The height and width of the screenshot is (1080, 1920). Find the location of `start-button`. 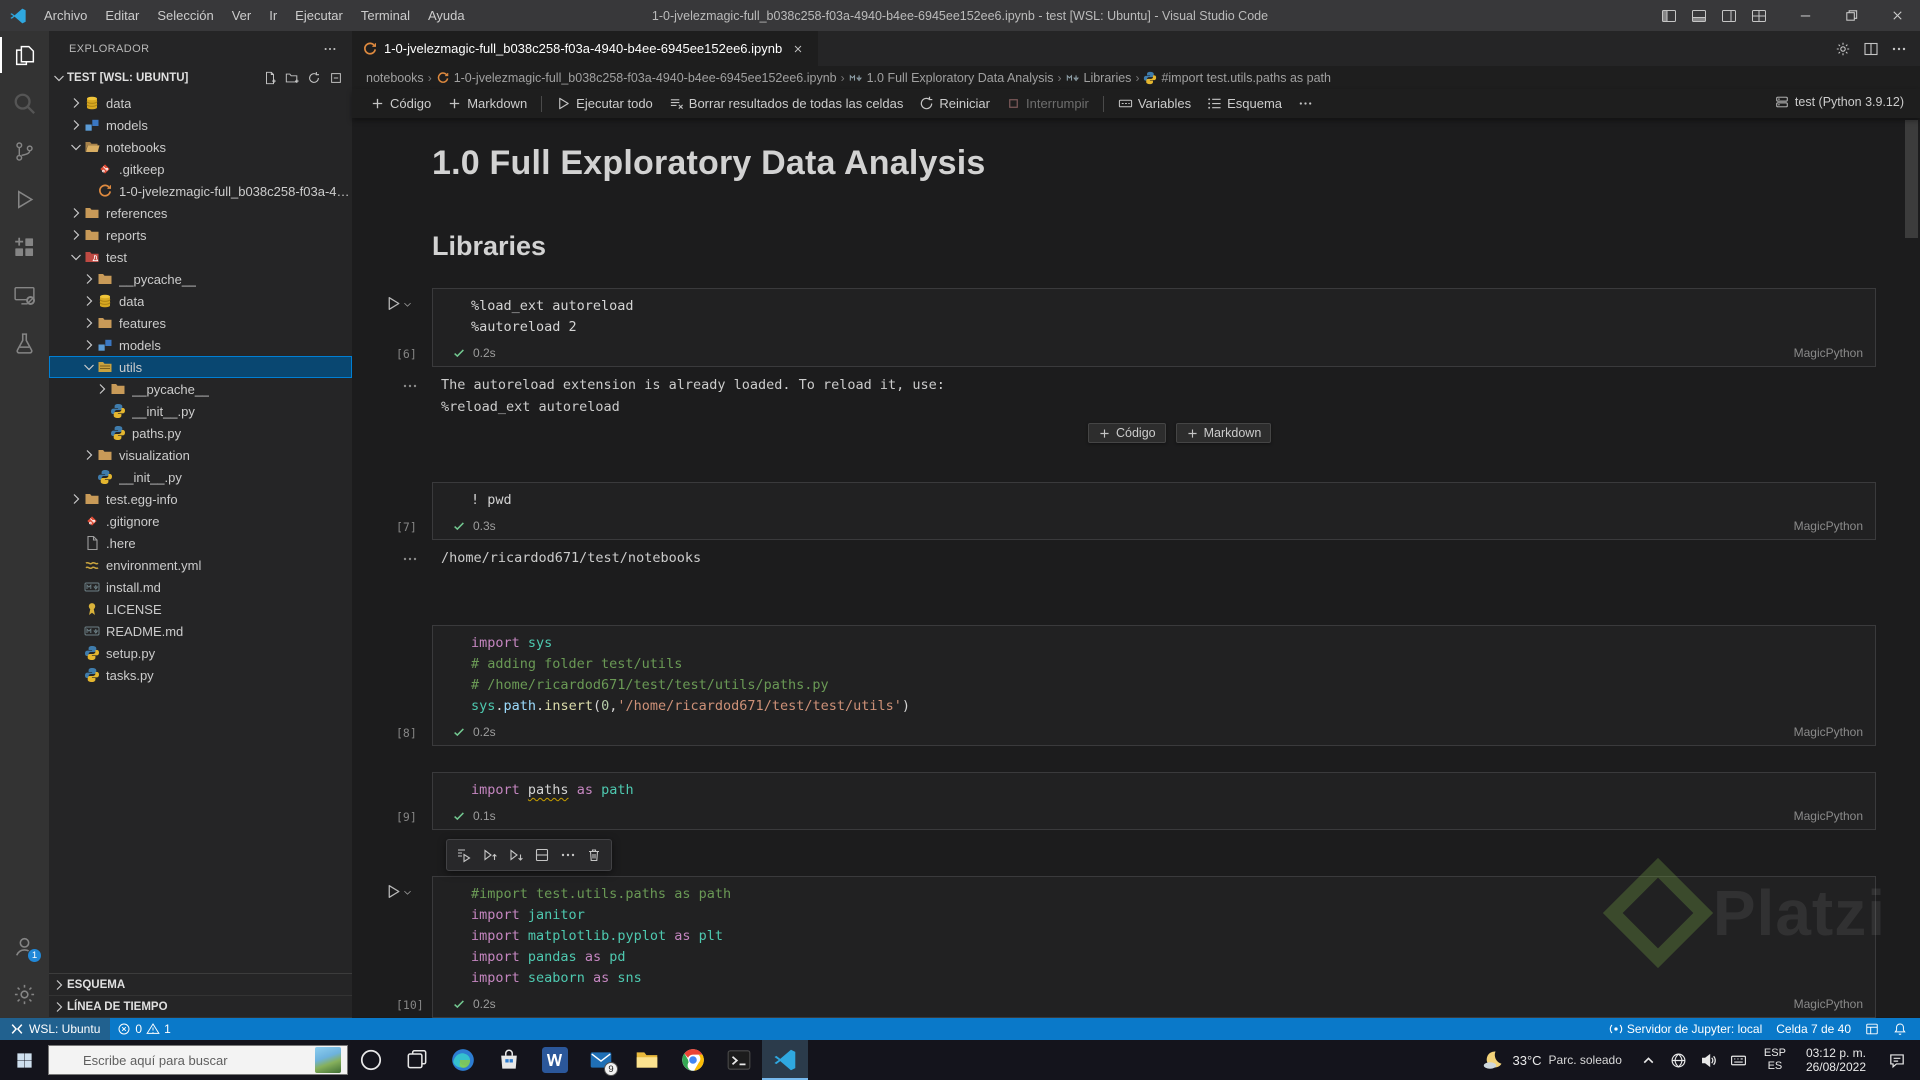

start-button is located at coordinates (24, 1060).